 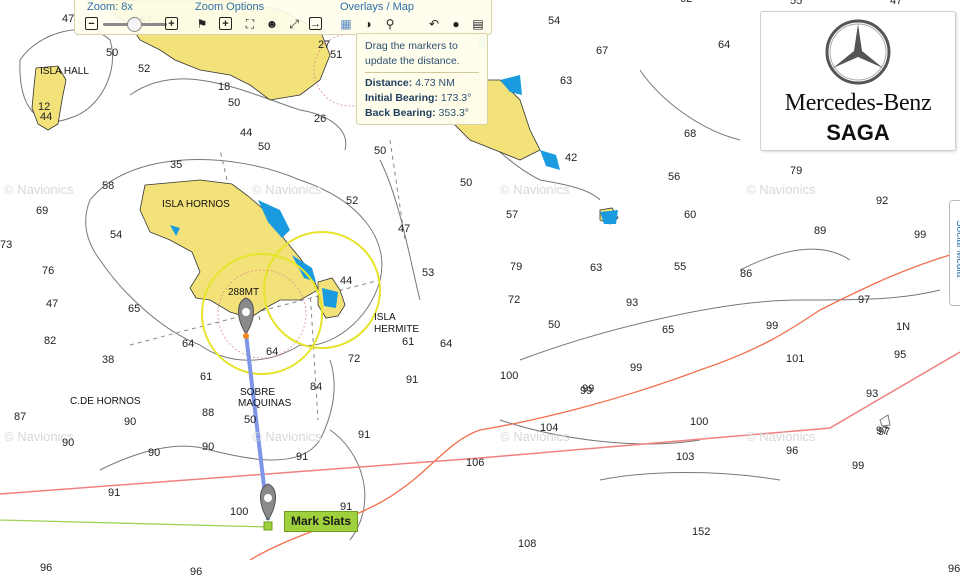 I want to click on depth-sounding: 79, so click(x=516, y=267).